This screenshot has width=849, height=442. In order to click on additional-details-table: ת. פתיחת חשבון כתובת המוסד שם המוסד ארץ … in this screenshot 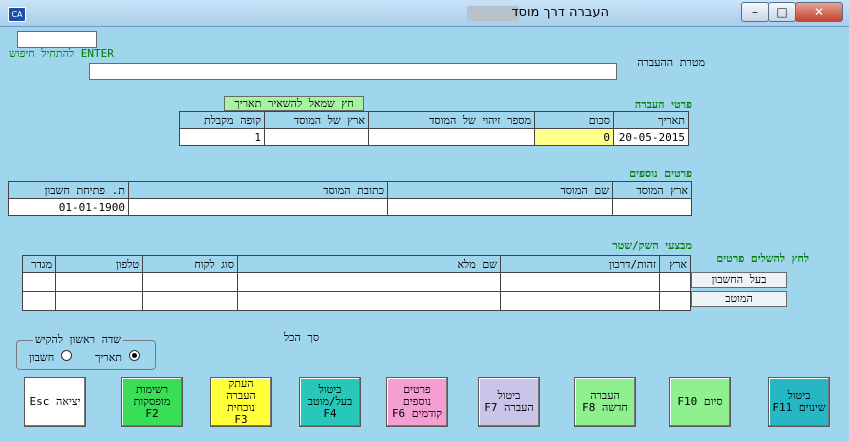, I will do `click(350, 198)`.